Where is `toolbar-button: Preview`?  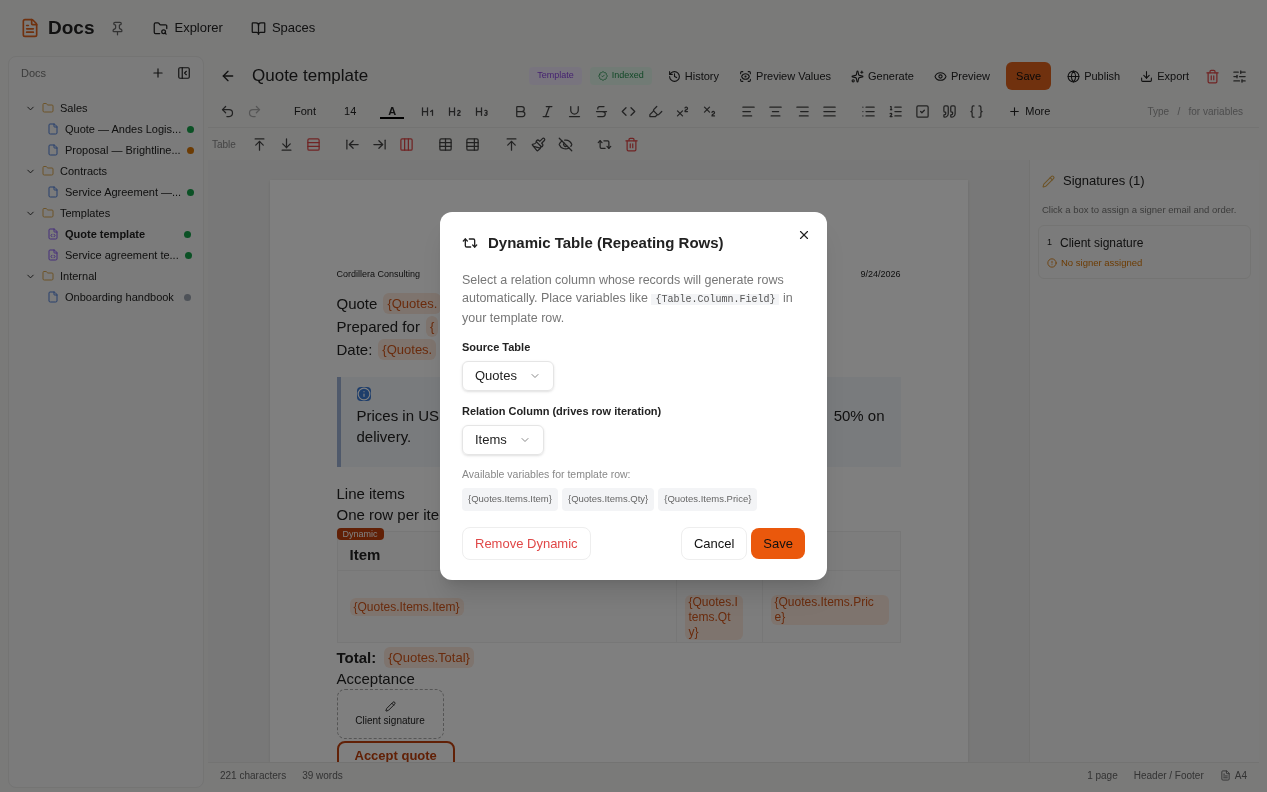 toolbar-button: Preview is located at coordinates (962, 76).